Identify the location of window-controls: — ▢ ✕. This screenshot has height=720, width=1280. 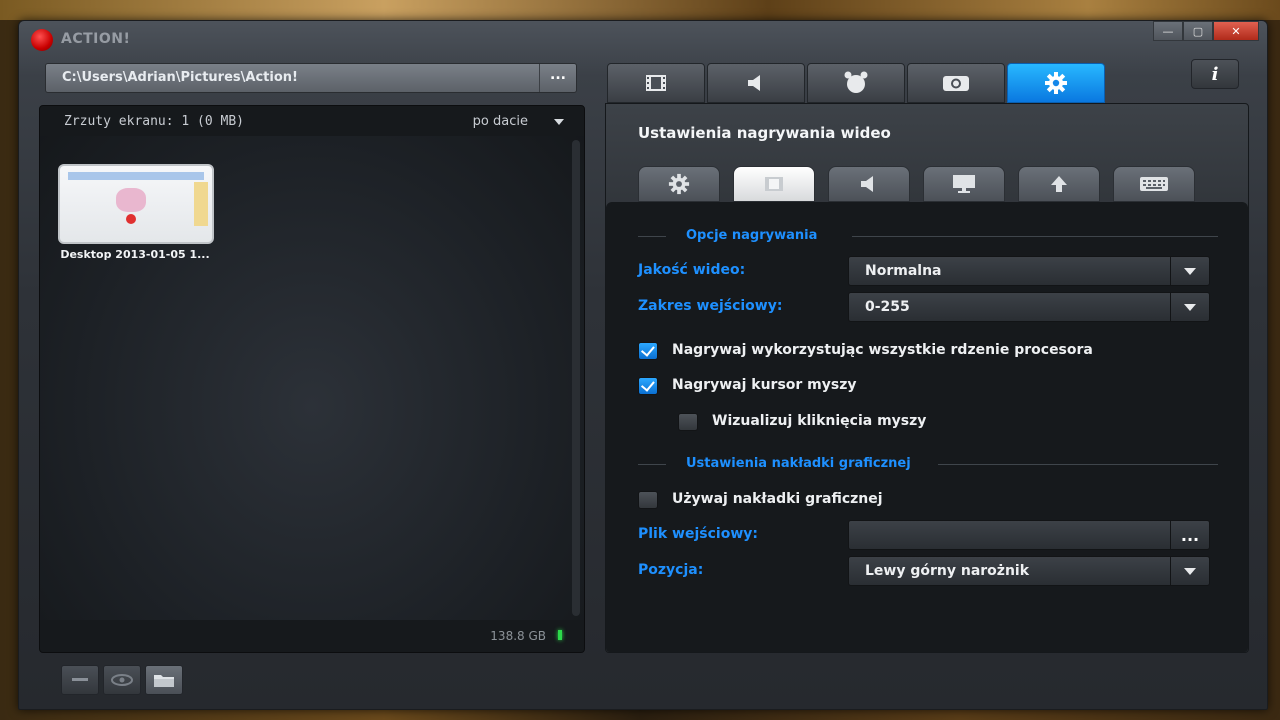
(1206, 31).